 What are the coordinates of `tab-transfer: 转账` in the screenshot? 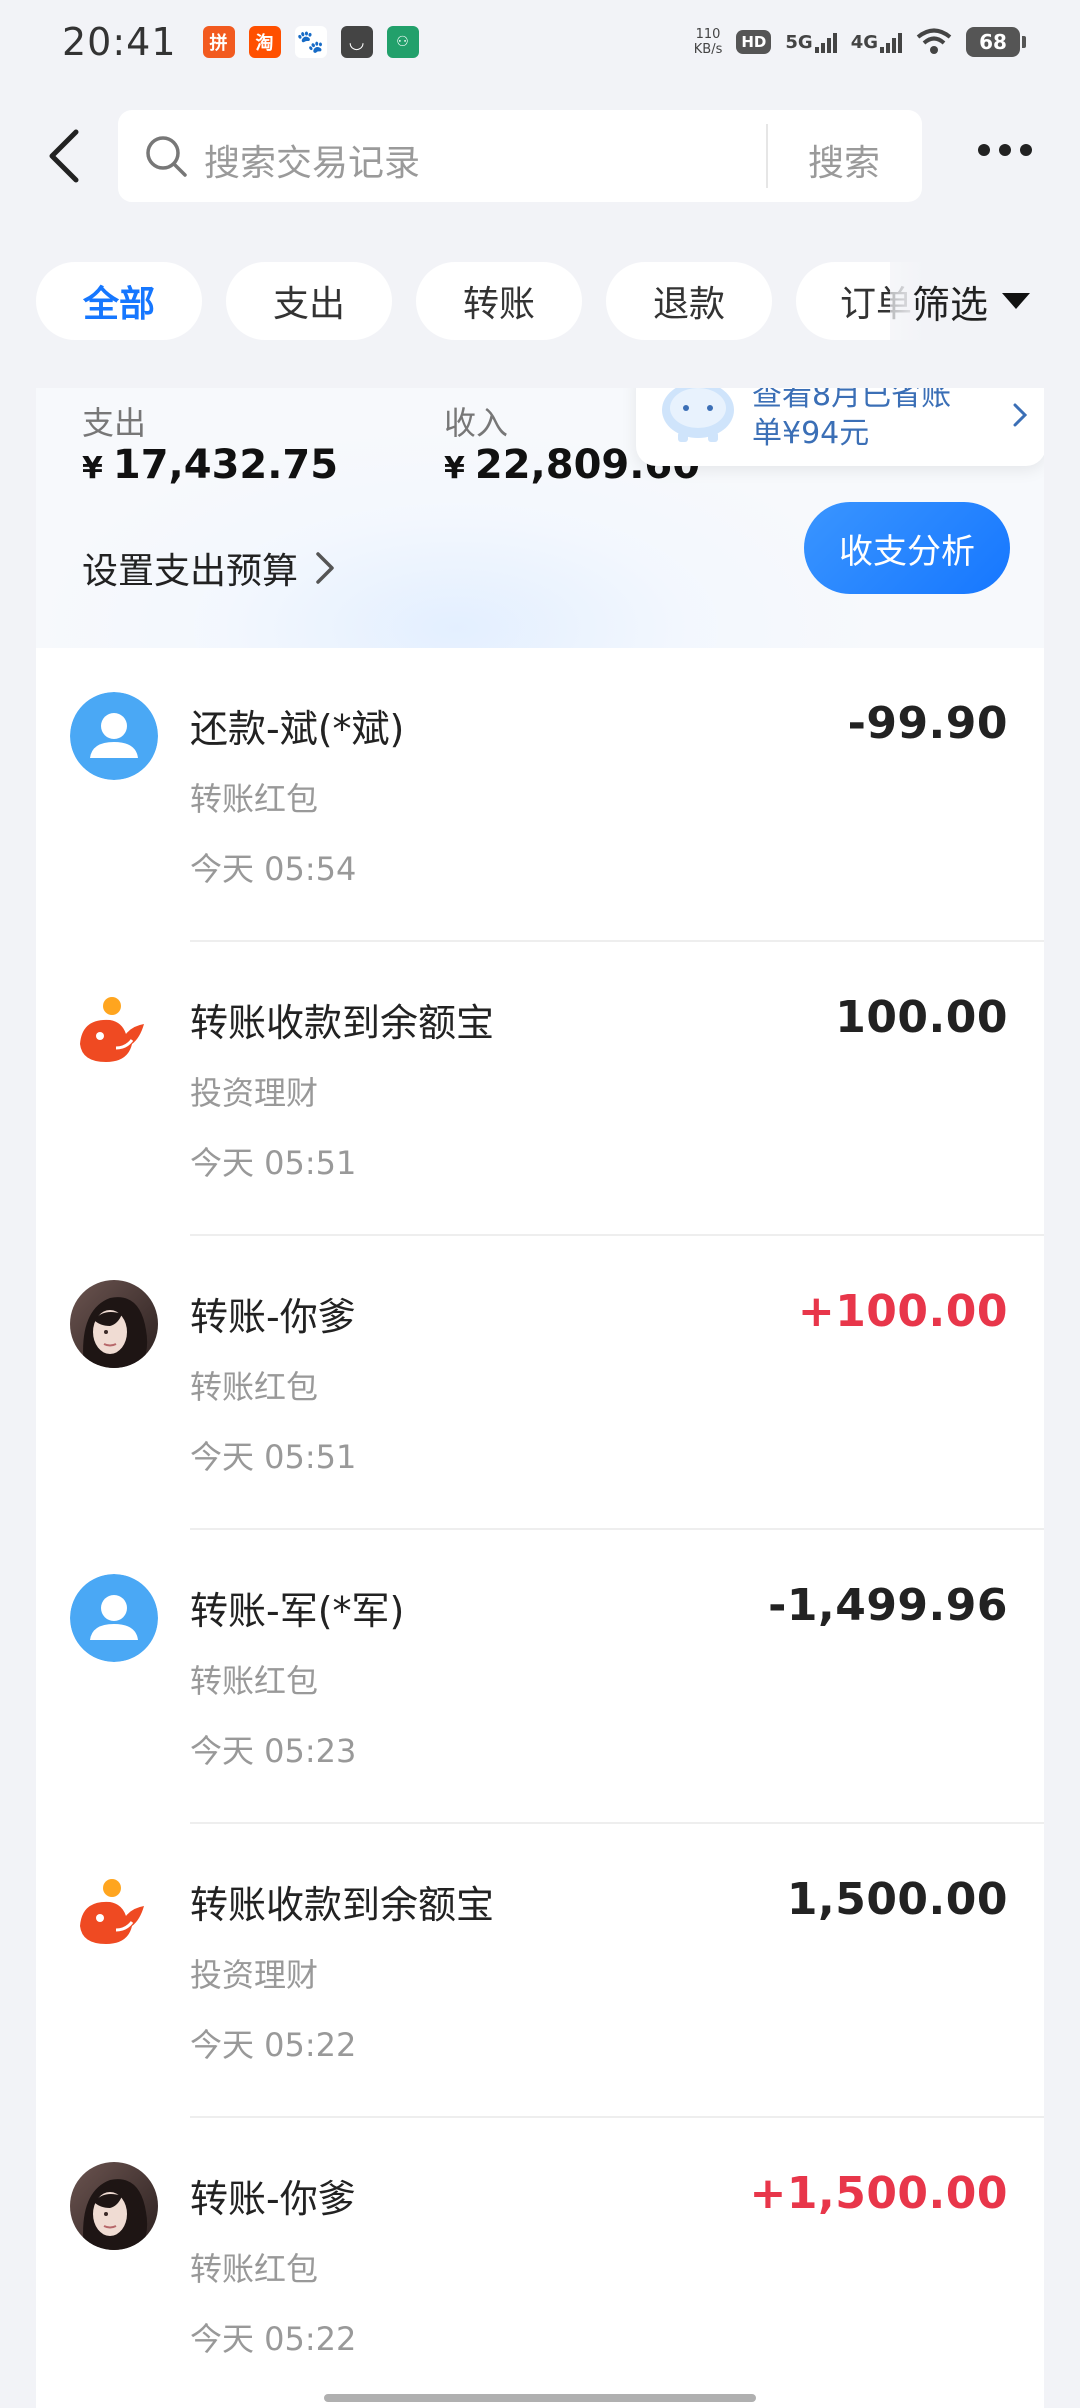 It's located at (499, 301).